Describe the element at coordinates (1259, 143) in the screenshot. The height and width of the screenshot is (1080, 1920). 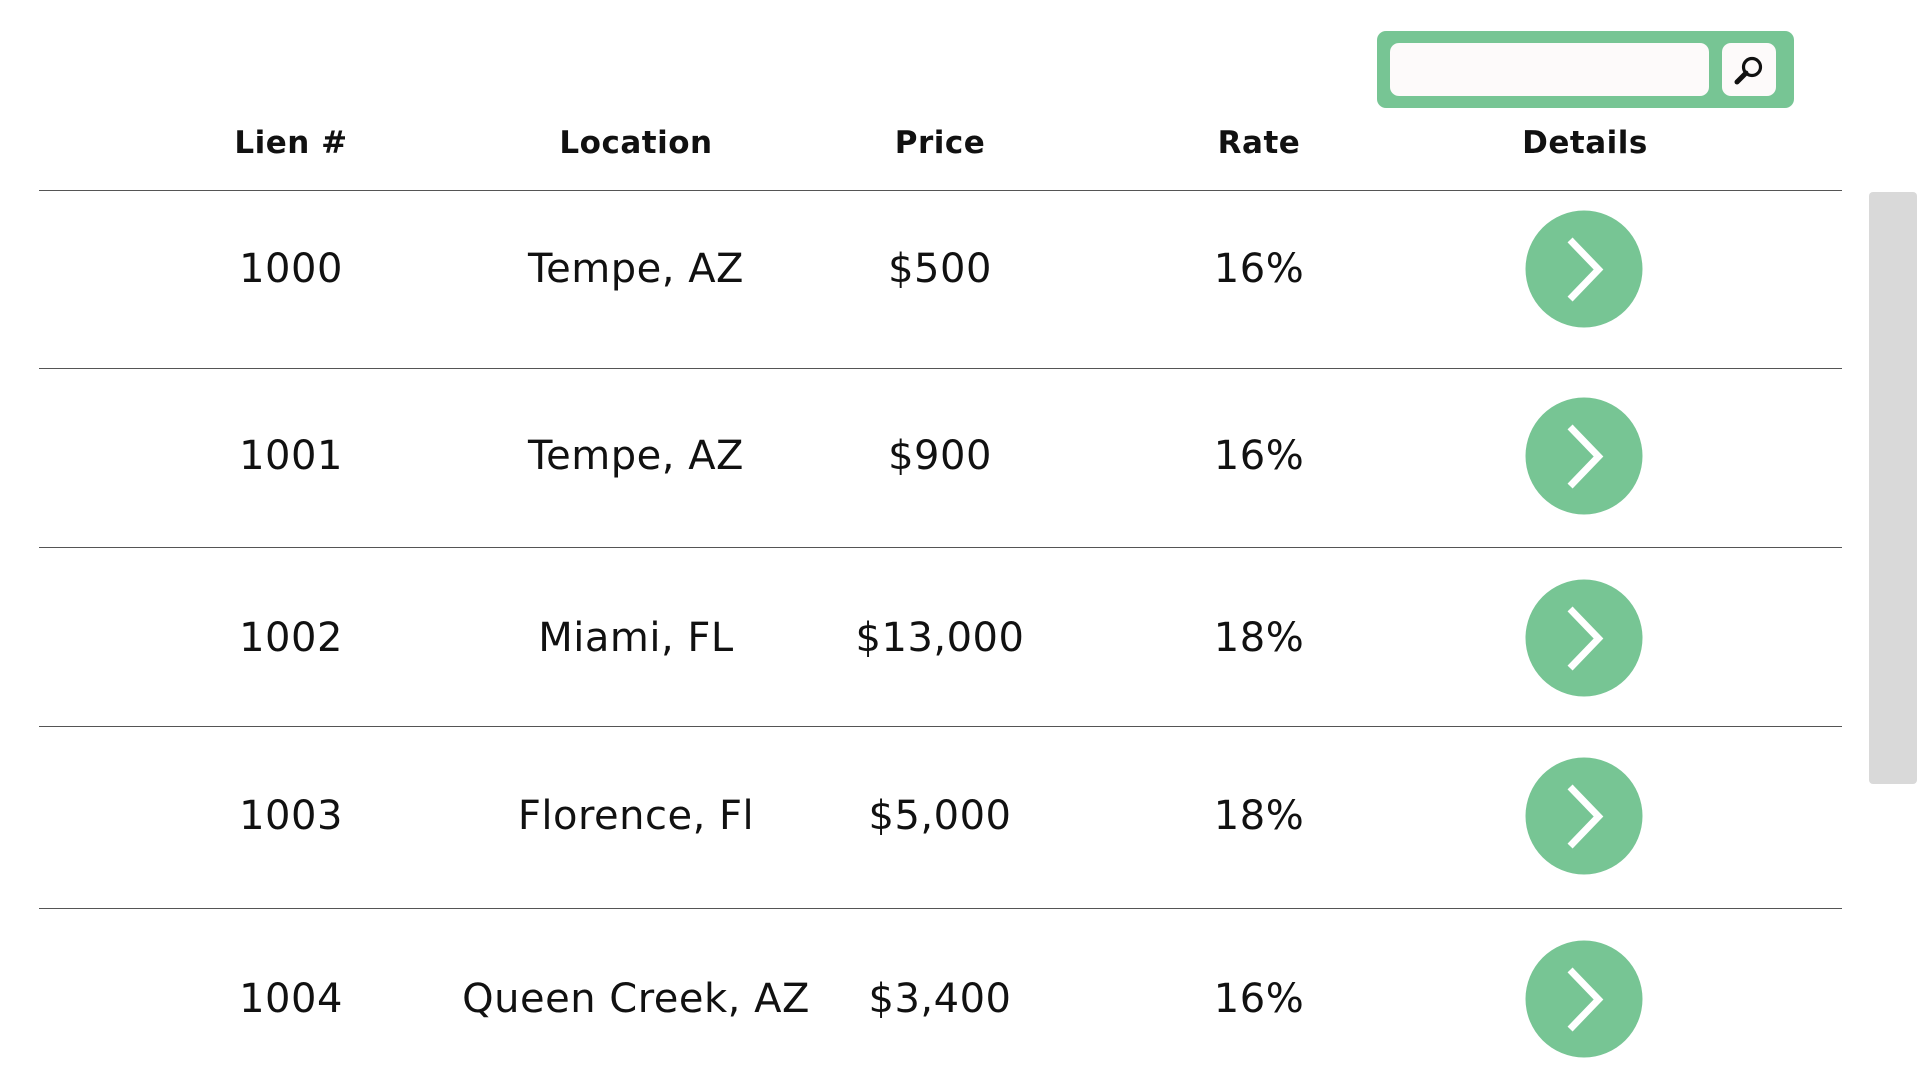
I see `column-header-rate: Rate` at that location.